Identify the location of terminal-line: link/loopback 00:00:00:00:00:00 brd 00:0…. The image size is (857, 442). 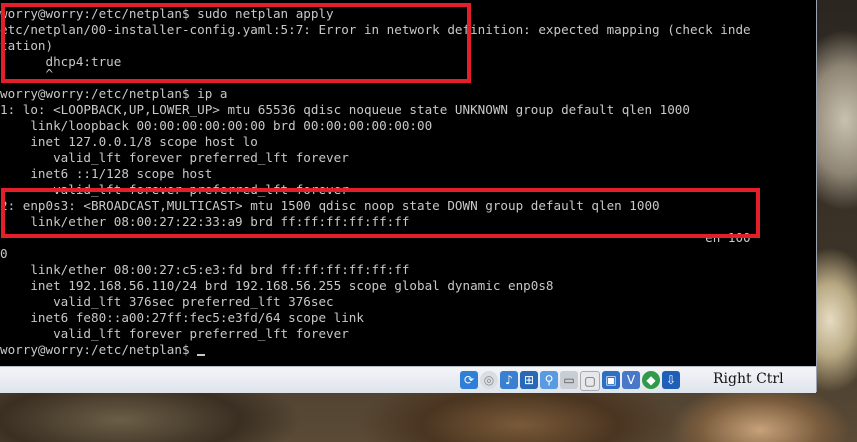
(216, 125).